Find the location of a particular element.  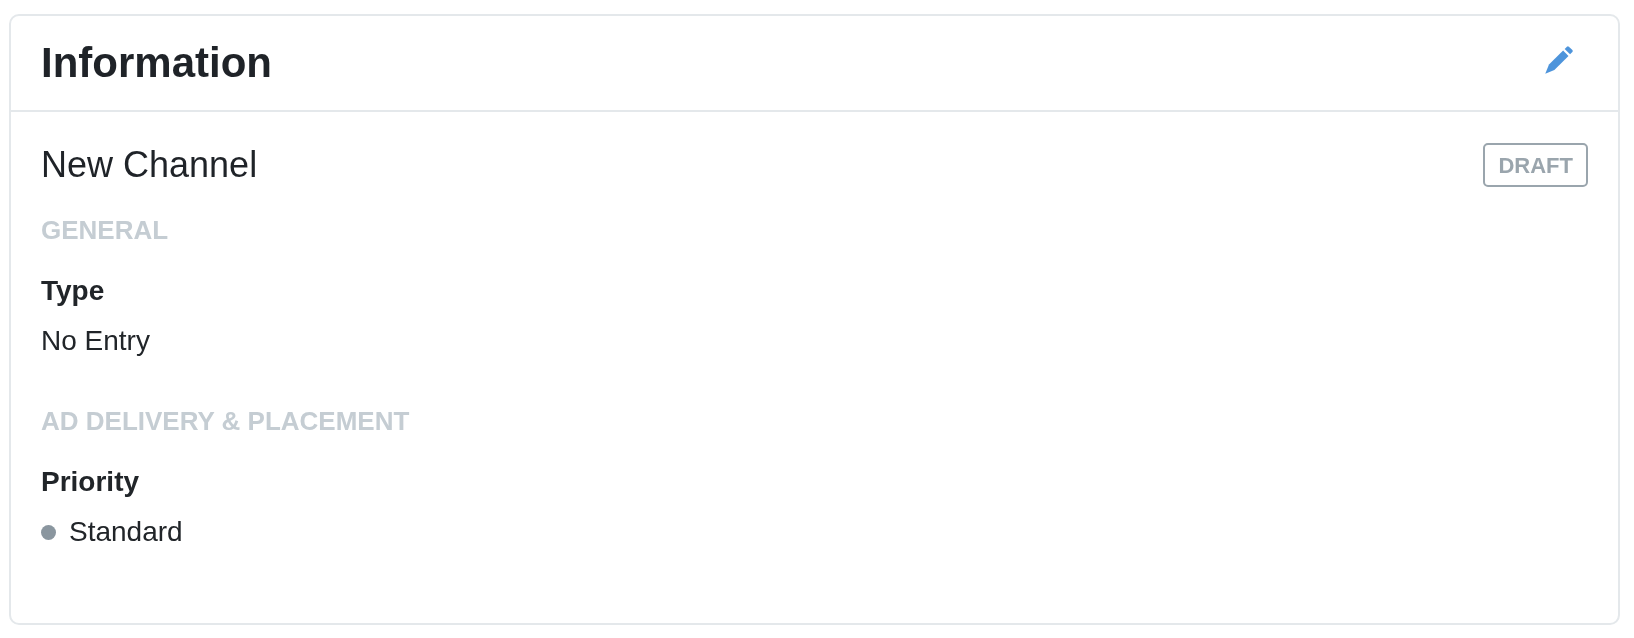

pencil-icon is located at coordinates (1559, 60).